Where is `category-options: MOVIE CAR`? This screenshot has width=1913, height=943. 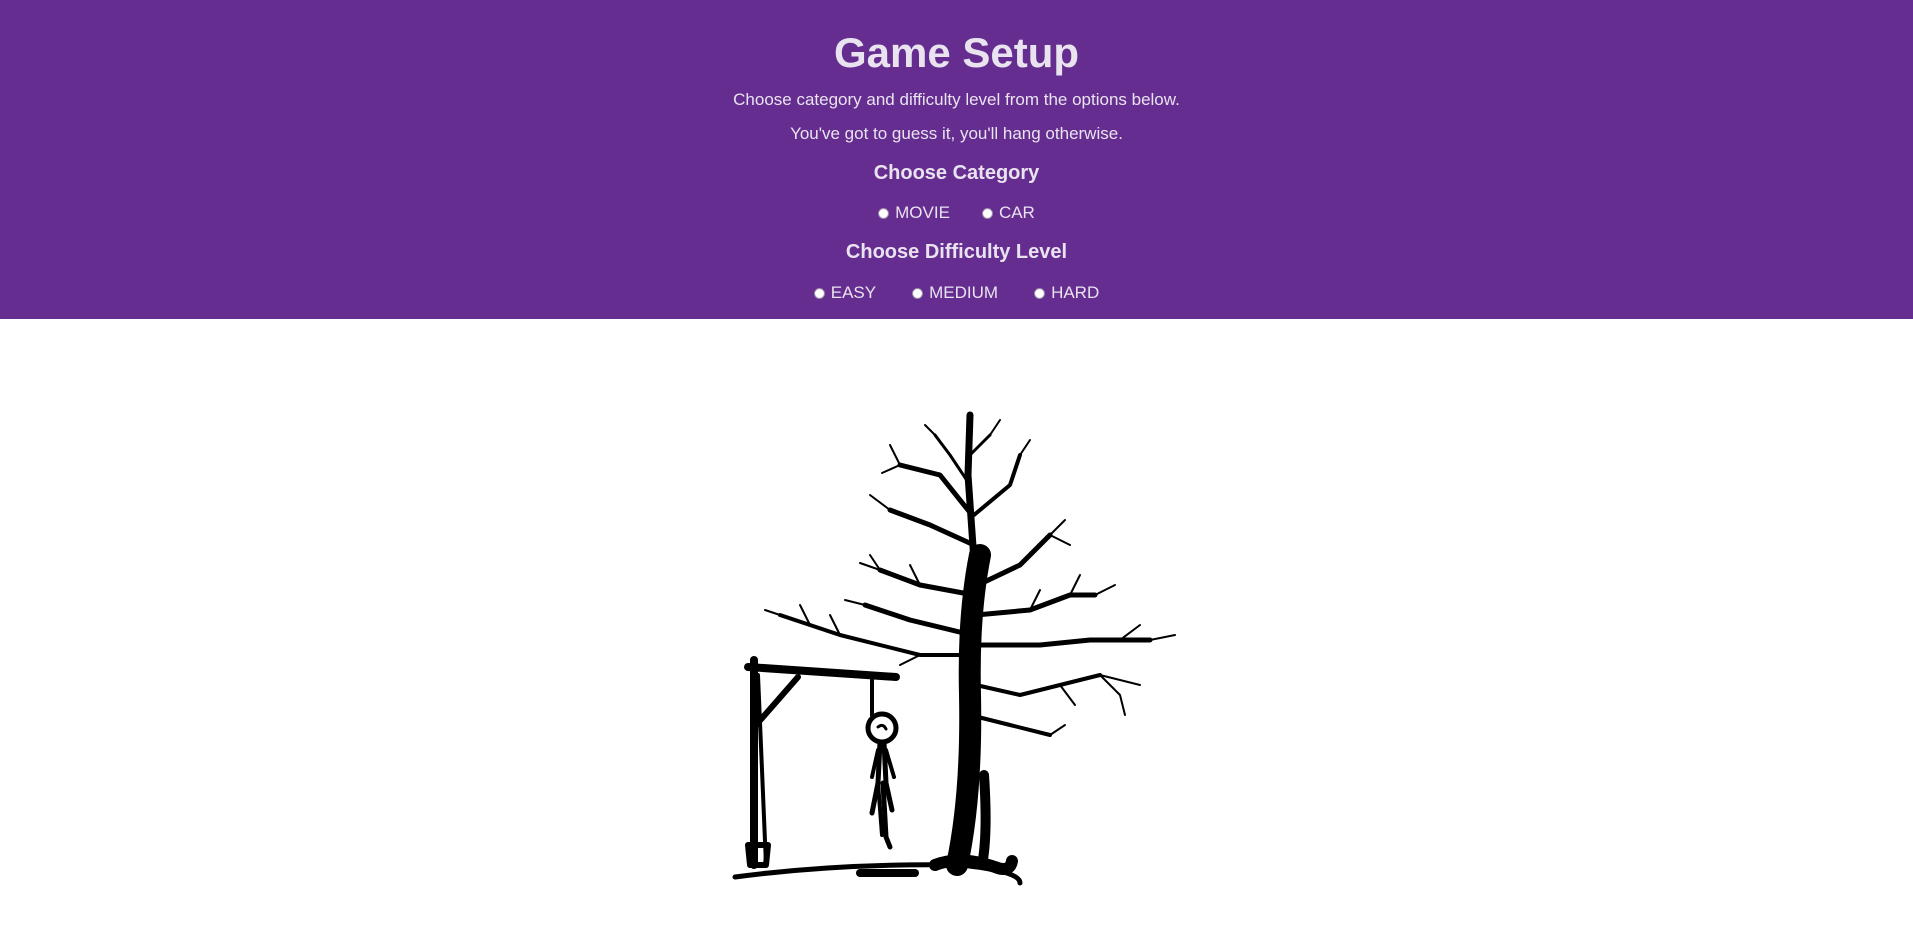 category-options: MOVIE CAR is located at coordinates (956, 213).